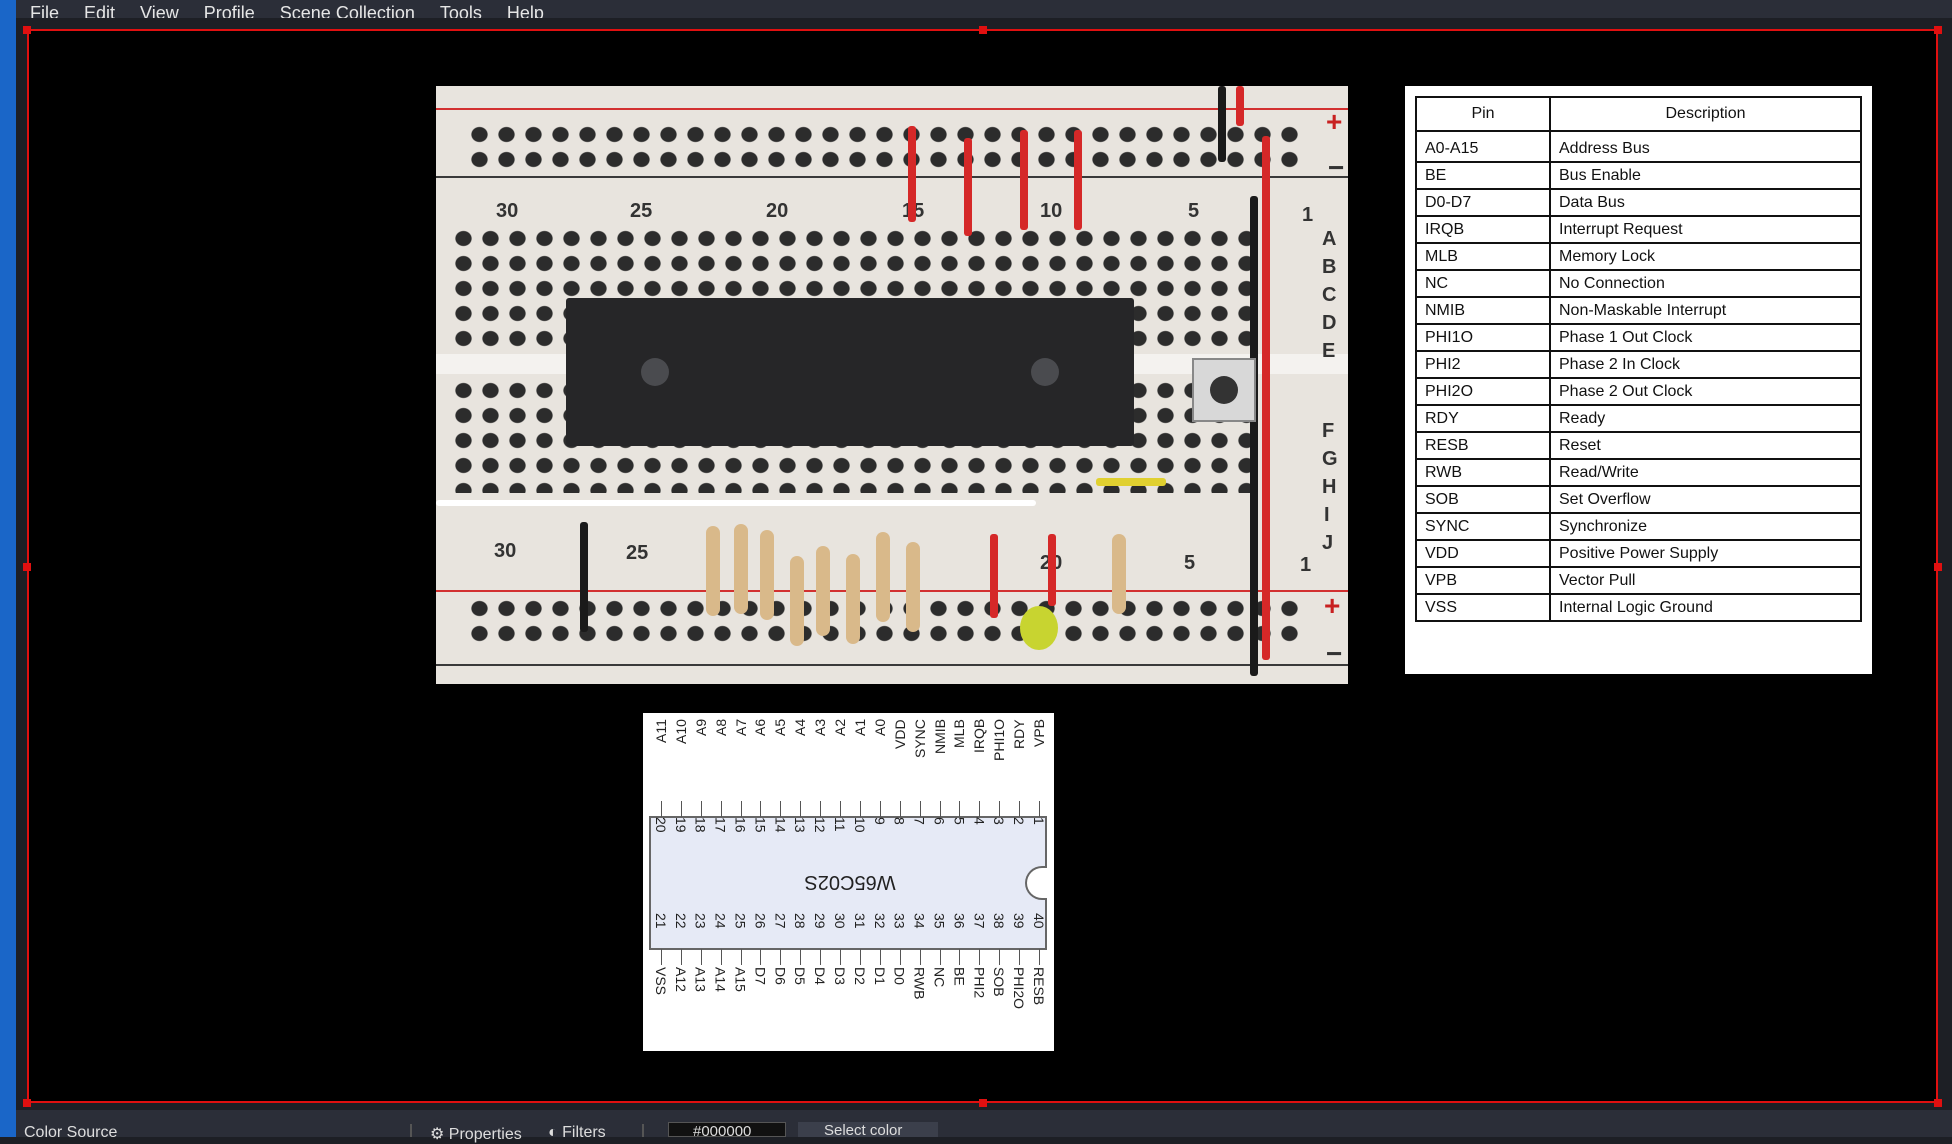 This screenshot has width=1952, height=1144. I want to click on chip-pin-number: 37, so click(979, 921).